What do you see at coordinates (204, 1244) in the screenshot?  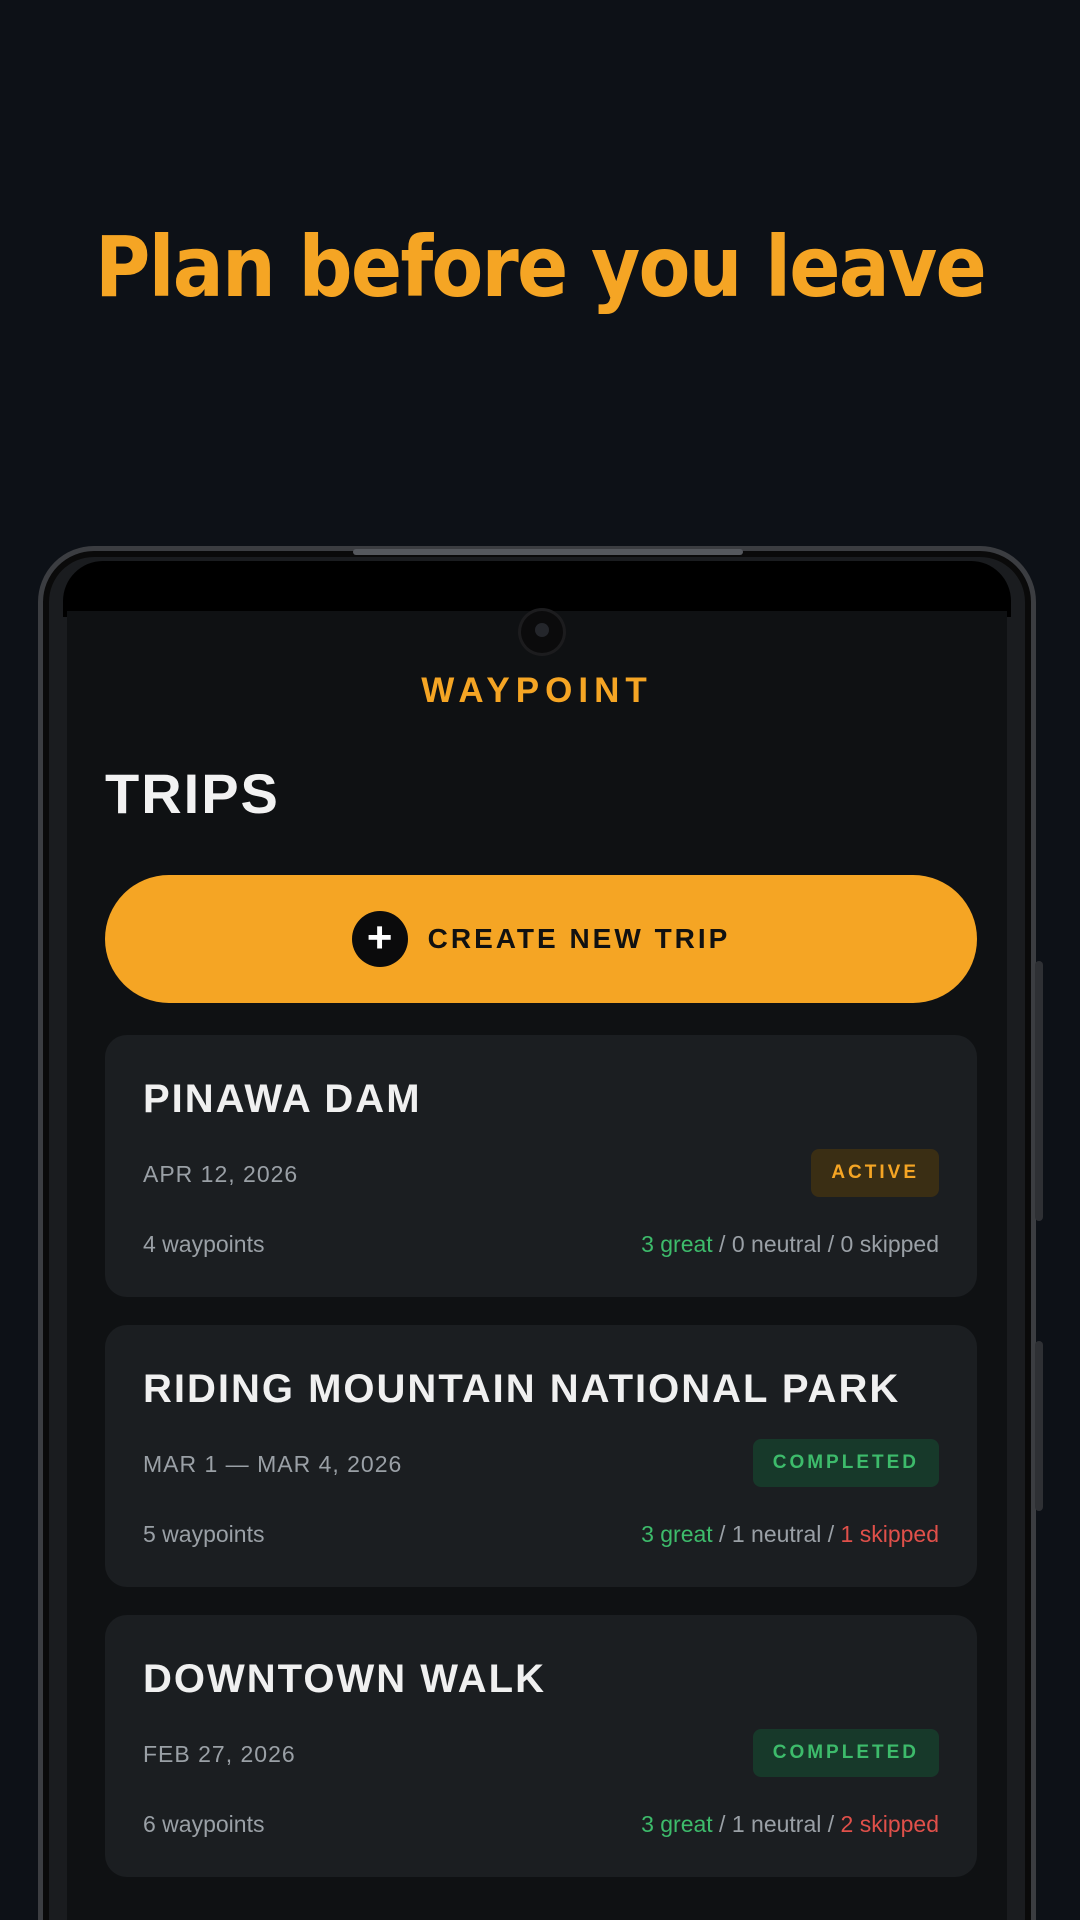 I see `trip-waypoint-count: 4 waypoints` at bounding box center [204, 1244].